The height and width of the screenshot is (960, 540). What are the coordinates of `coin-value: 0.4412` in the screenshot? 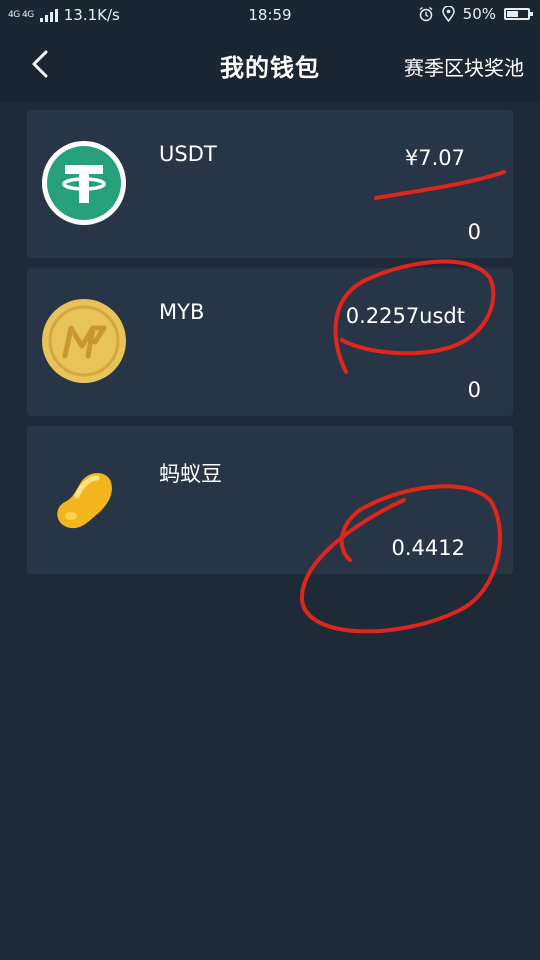 It's located at (428, 548).